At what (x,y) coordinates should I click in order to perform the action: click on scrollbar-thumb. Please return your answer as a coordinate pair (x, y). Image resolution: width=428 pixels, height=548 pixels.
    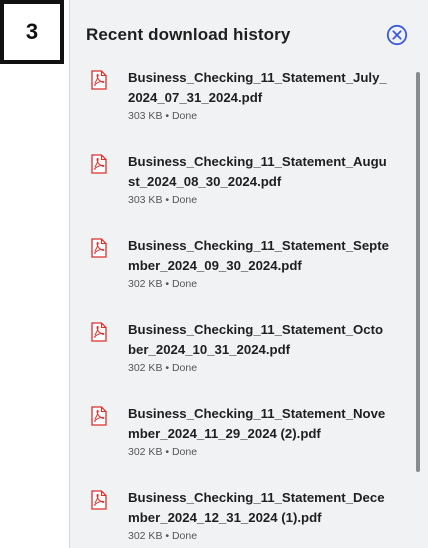
    Looking at the image, I should click on (418, 272).